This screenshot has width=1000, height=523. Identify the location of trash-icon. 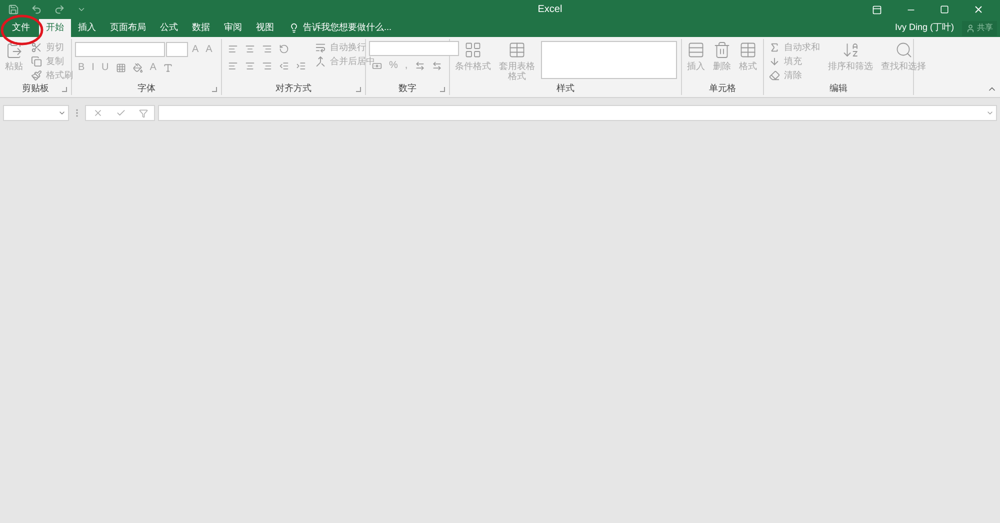
(722, 50).